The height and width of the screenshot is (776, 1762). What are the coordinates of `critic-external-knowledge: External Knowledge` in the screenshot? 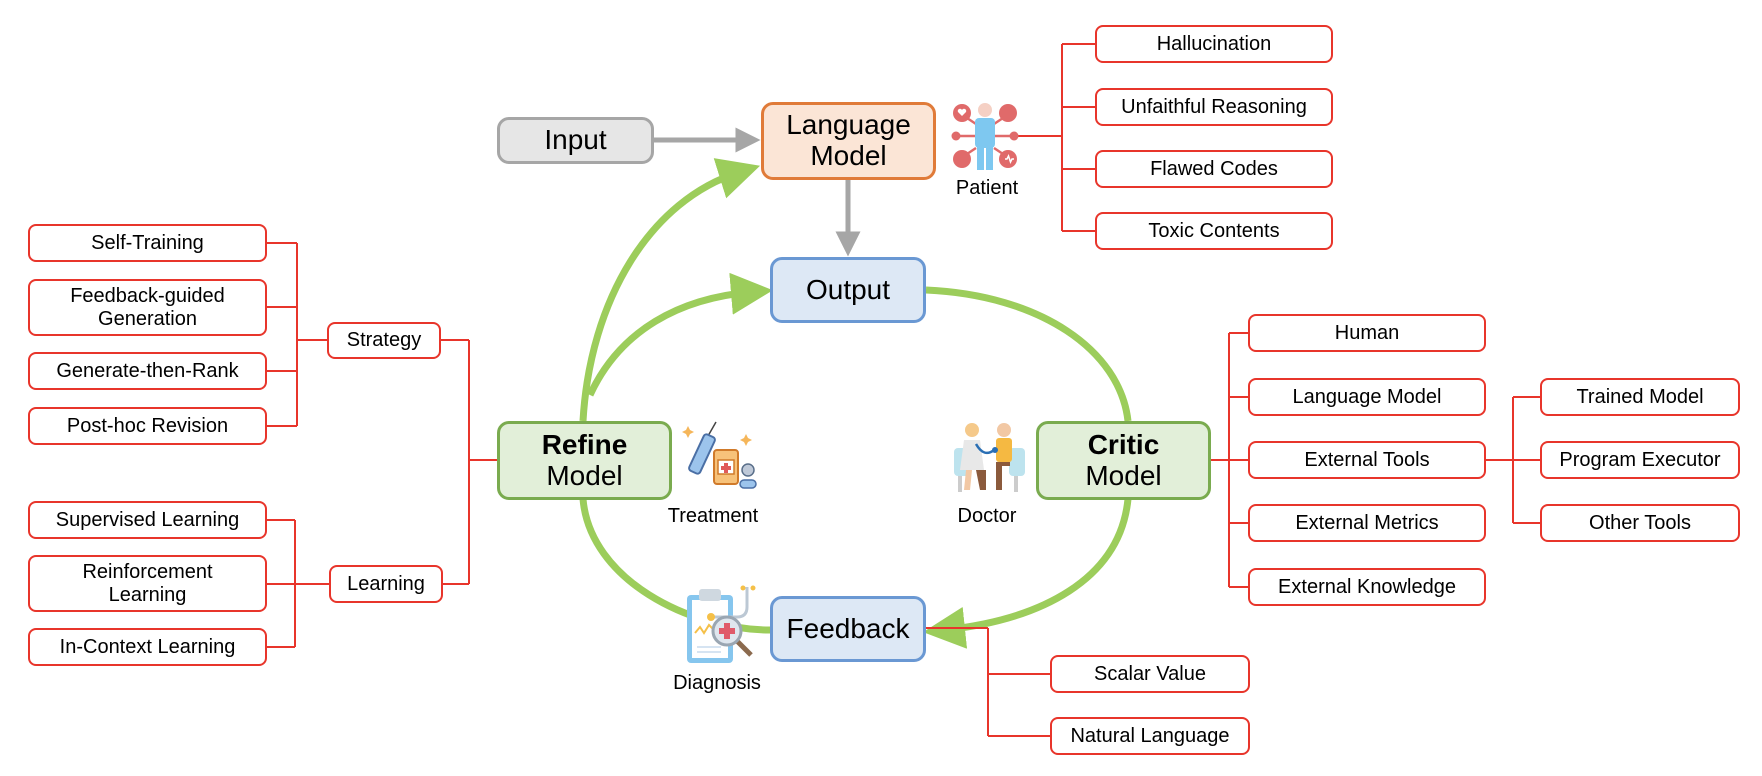 It's located at (1367, 587).